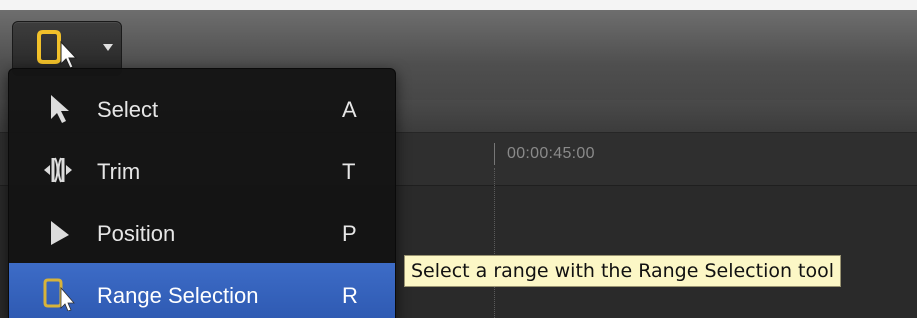 The width and height of the screenshot is (917, 318). Describe the element at coordinates (349, 171) in the screenshot. I see `menu-item-shortcut: T` at that location.